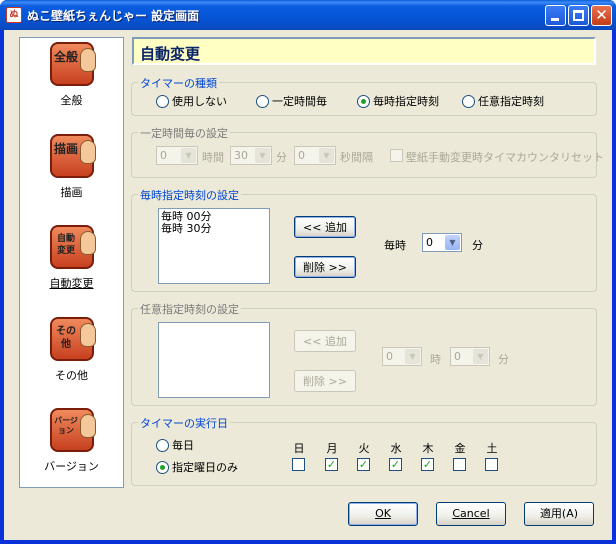 The height and width of the screenshot is (544, 616). I want to click on sidebar-item-other: その他 その他, so click(71, 357).